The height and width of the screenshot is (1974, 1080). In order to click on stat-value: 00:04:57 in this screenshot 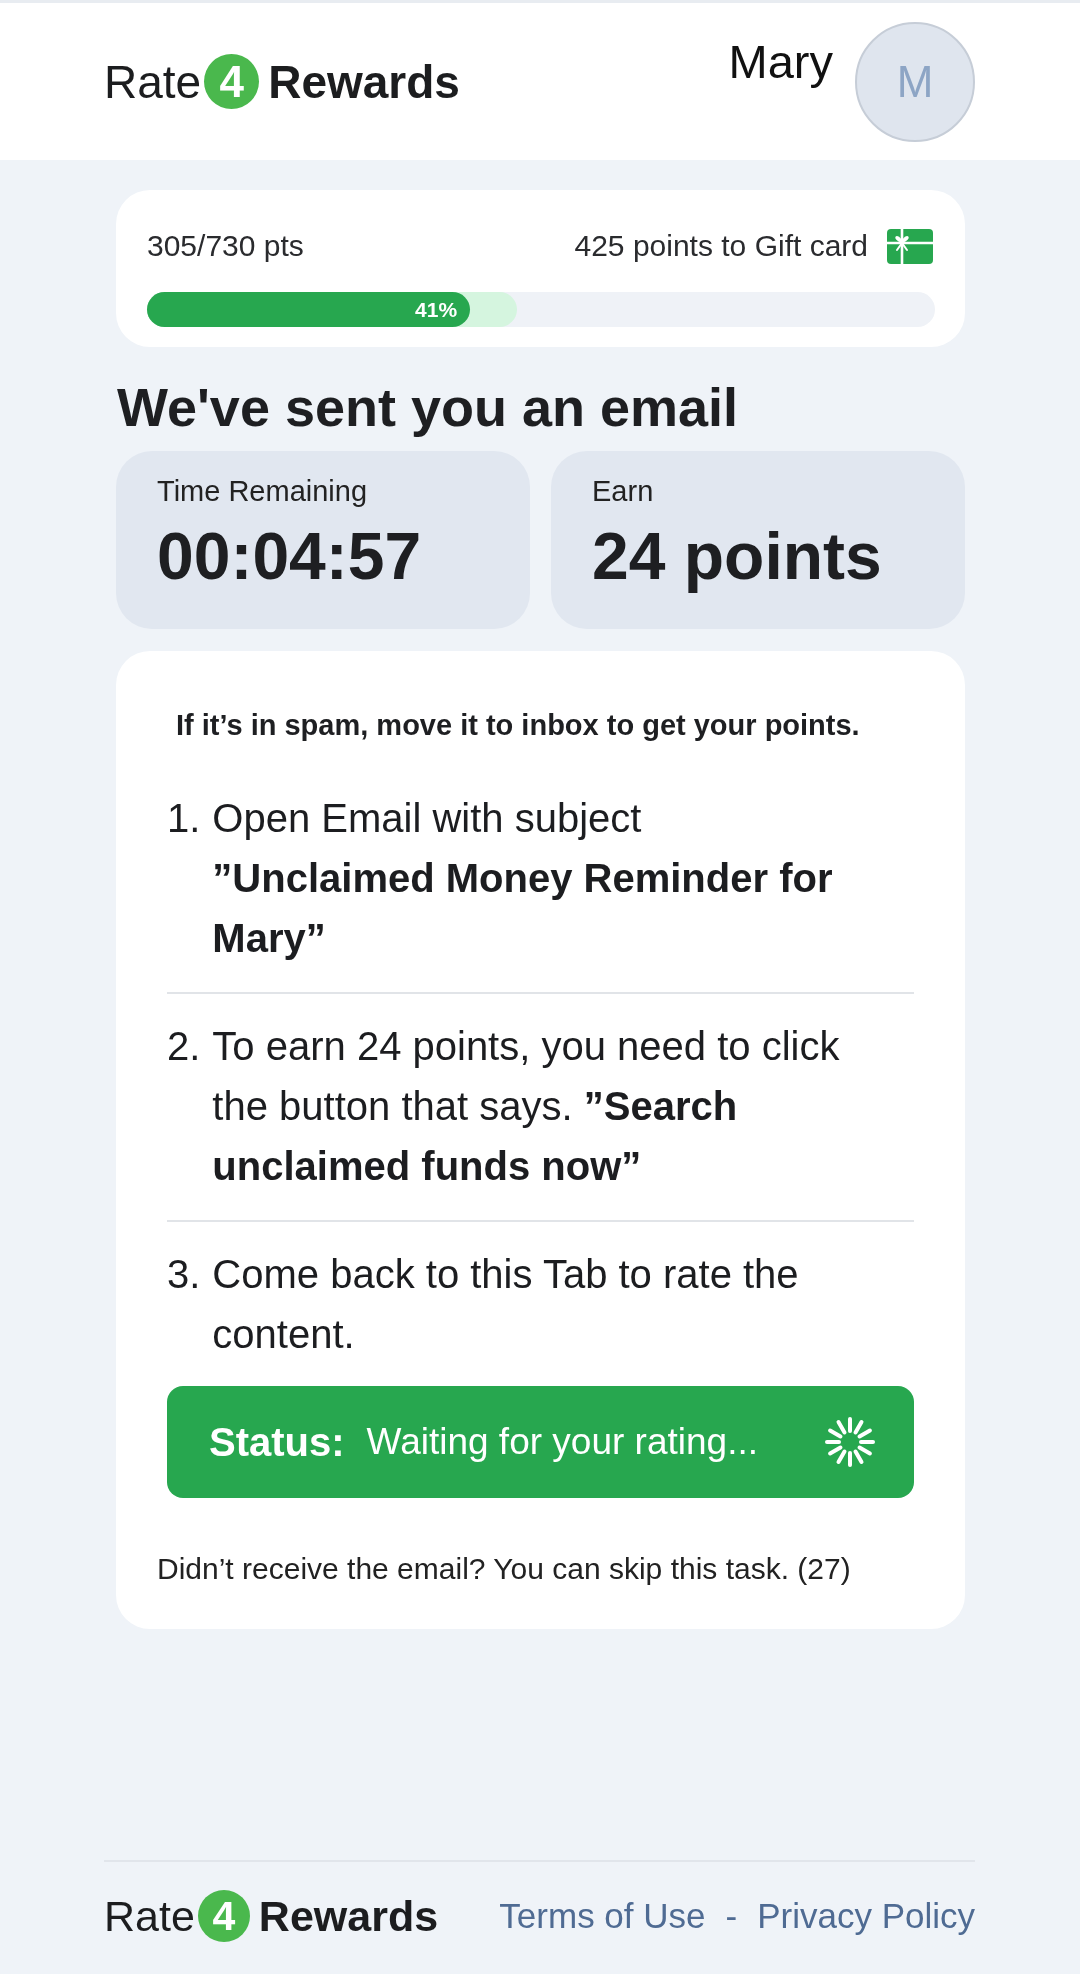, I will do `click(289, 556)`.